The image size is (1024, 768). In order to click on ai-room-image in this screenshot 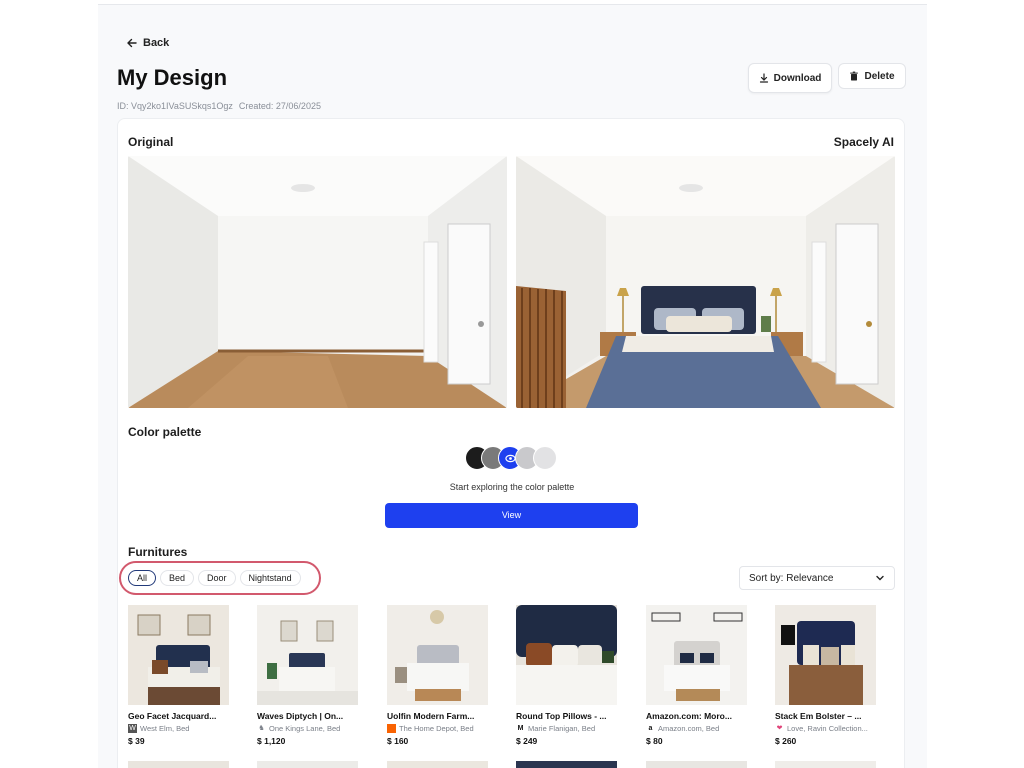, I will do `click(705, 282)`.